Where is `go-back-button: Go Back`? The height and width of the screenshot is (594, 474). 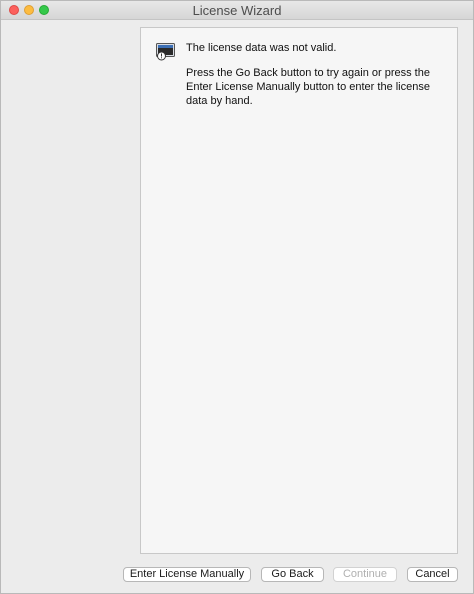 go-back-button: Go Back is located at coordinates (292, 574).